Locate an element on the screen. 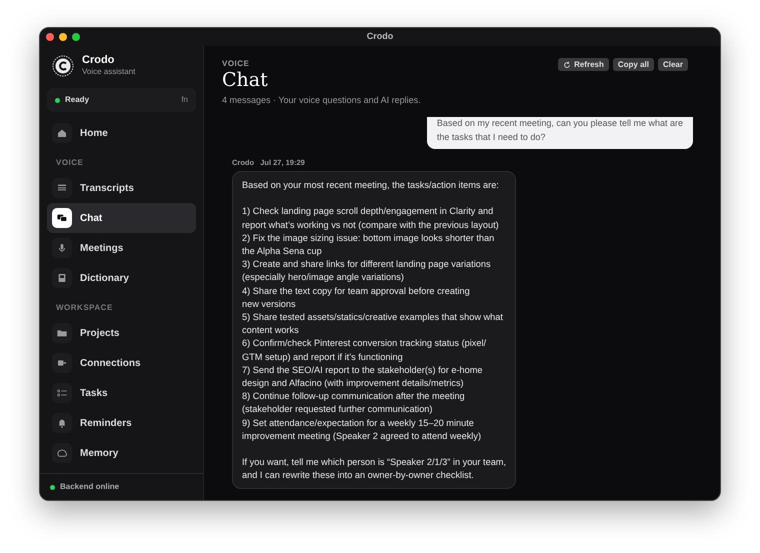  maximize-icon is located at coordinates (76, 37).